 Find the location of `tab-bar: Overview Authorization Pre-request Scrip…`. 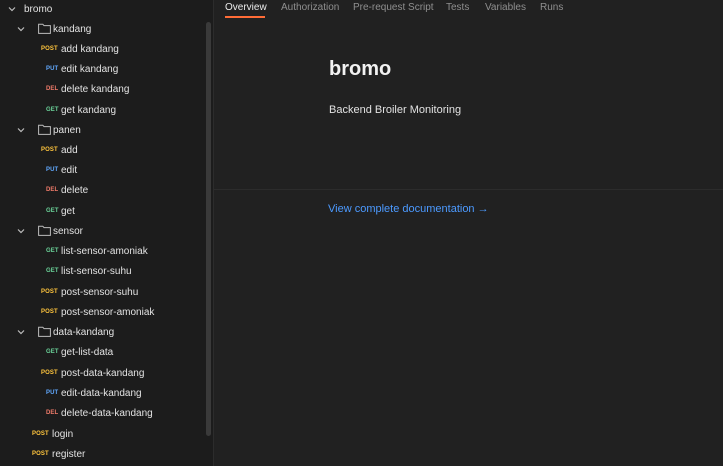

tab-bar: Overview Authorization Pre-request Scrip… is located at coordinates (468, 10).